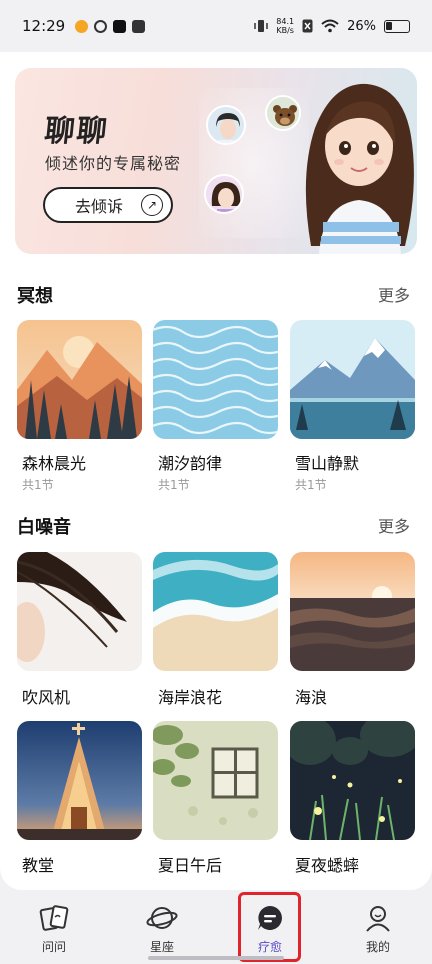 The height and width of the screenshot is (964, 432). What do you see at coordinates (378, 919) in the screenshot?
I see `profile-icon` at bounding box center [378, 919].